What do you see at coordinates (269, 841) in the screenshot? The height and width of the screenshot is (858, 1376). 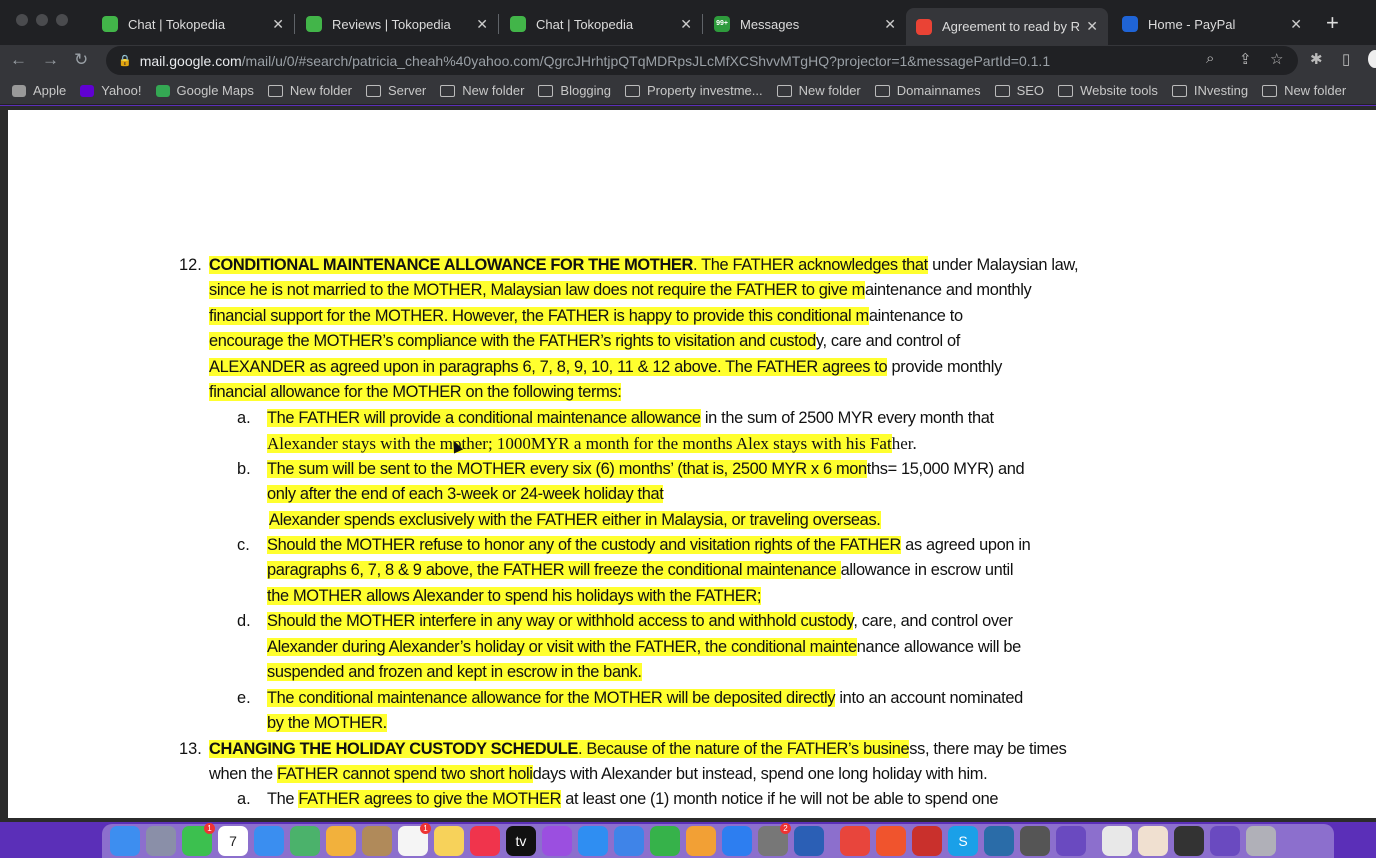 I see `mail-icon` at bounding box center [269, 841].